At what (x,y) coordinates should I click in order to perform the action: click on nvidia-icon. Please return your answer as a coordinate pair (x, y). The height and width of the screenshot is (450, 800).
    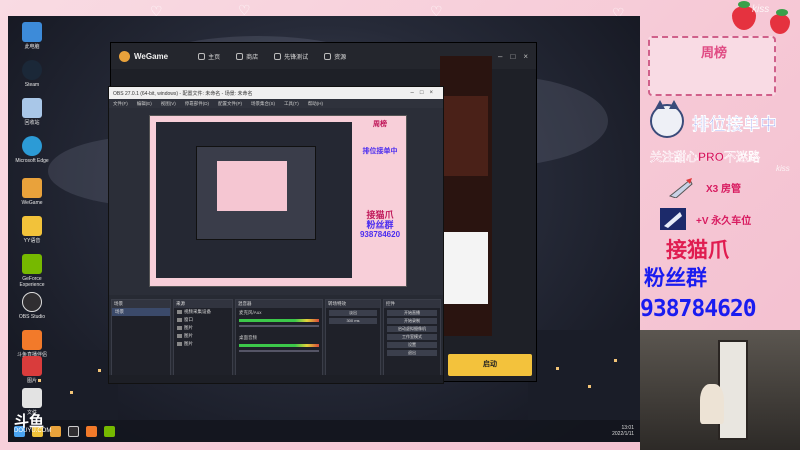
    Looking at the image, I should click on (32, 264).